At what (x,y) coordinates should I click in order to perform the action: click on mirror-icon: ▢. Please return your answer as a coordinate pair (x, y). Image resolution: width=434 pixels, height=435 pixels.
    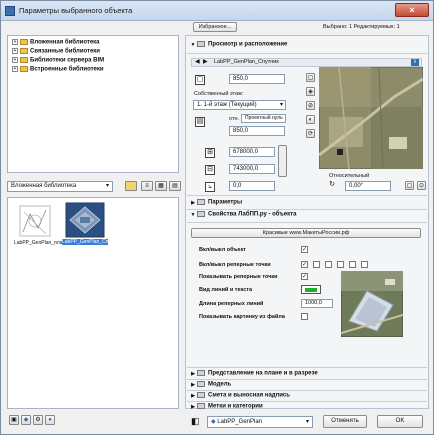
    Looking at the image, I should click on (409, 185).